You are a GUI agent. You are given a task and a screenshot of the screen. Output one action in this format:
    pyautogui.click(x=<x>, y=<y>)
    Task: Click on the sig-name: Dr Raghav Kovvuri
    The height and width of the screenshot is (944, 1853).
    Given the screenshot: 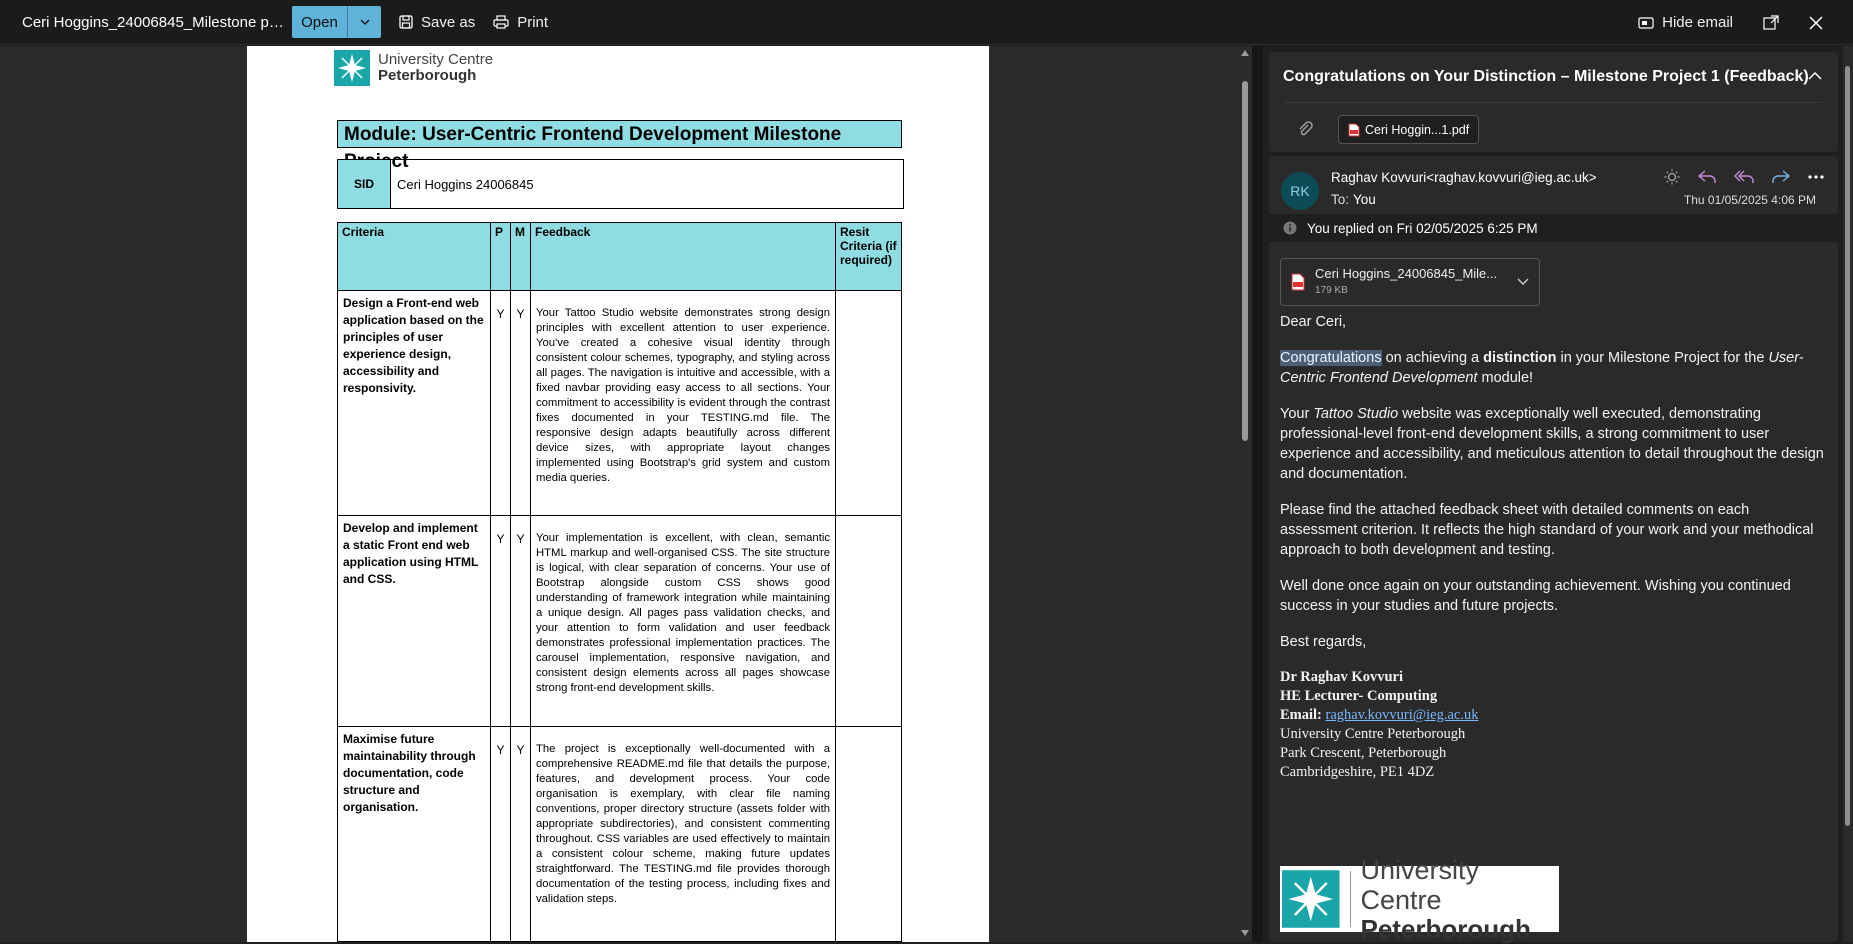 What is the action you would take?
    pyautogui.click(x=1341, y=677)
    